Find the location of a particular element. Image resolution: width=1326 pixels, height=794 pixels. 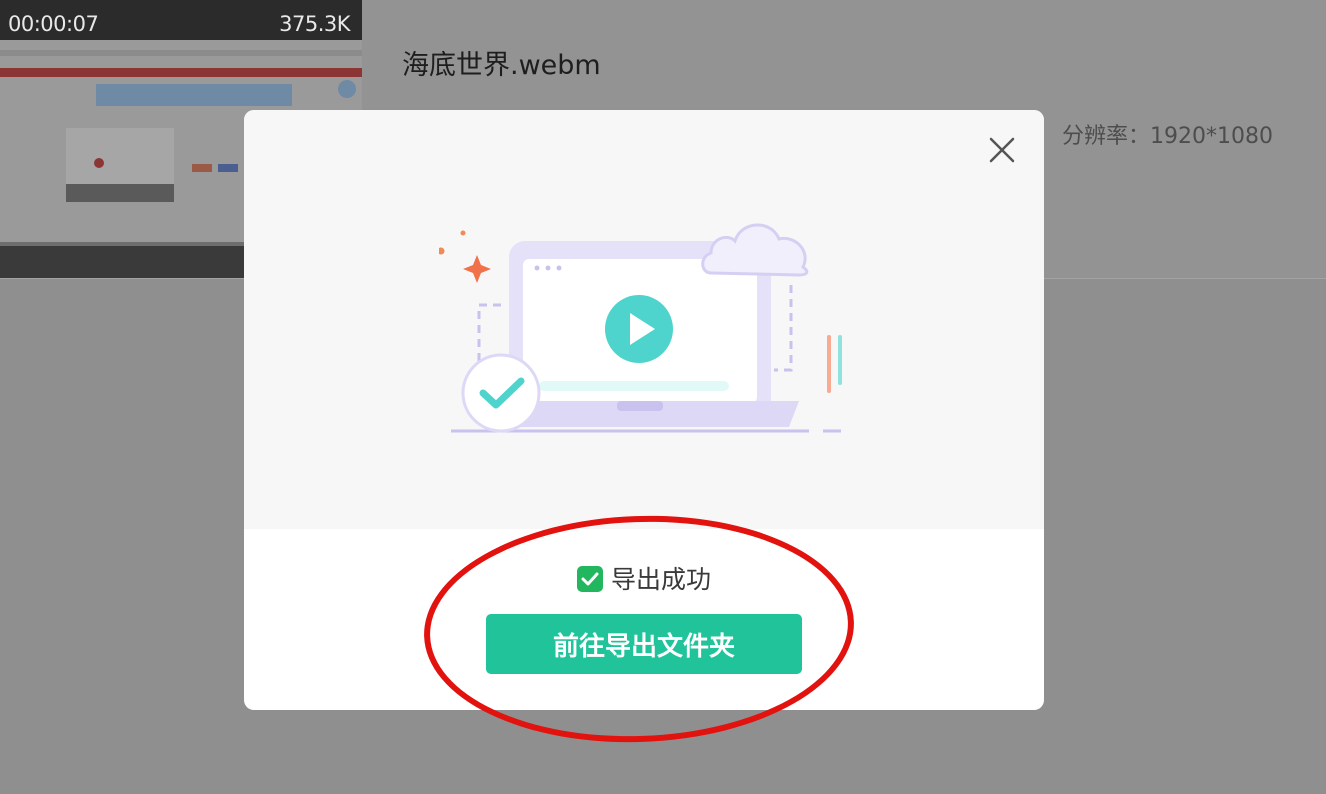

file-size: 375.3K is located at coordinates (314, 24).